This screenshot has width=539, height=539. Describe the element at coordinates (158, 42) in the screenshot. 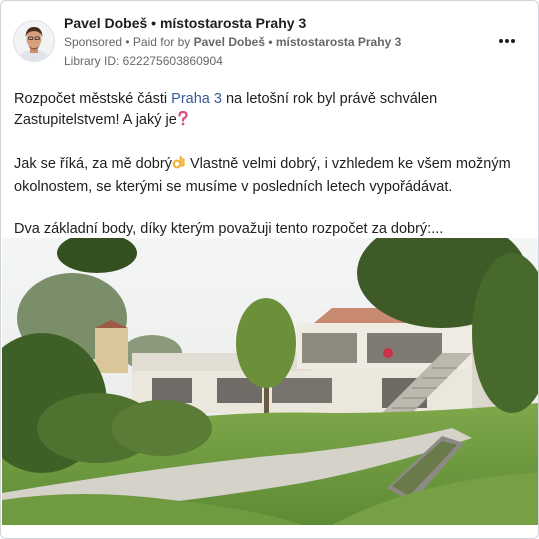

I see `paid-for-by-label: • Paid for by` at that location.